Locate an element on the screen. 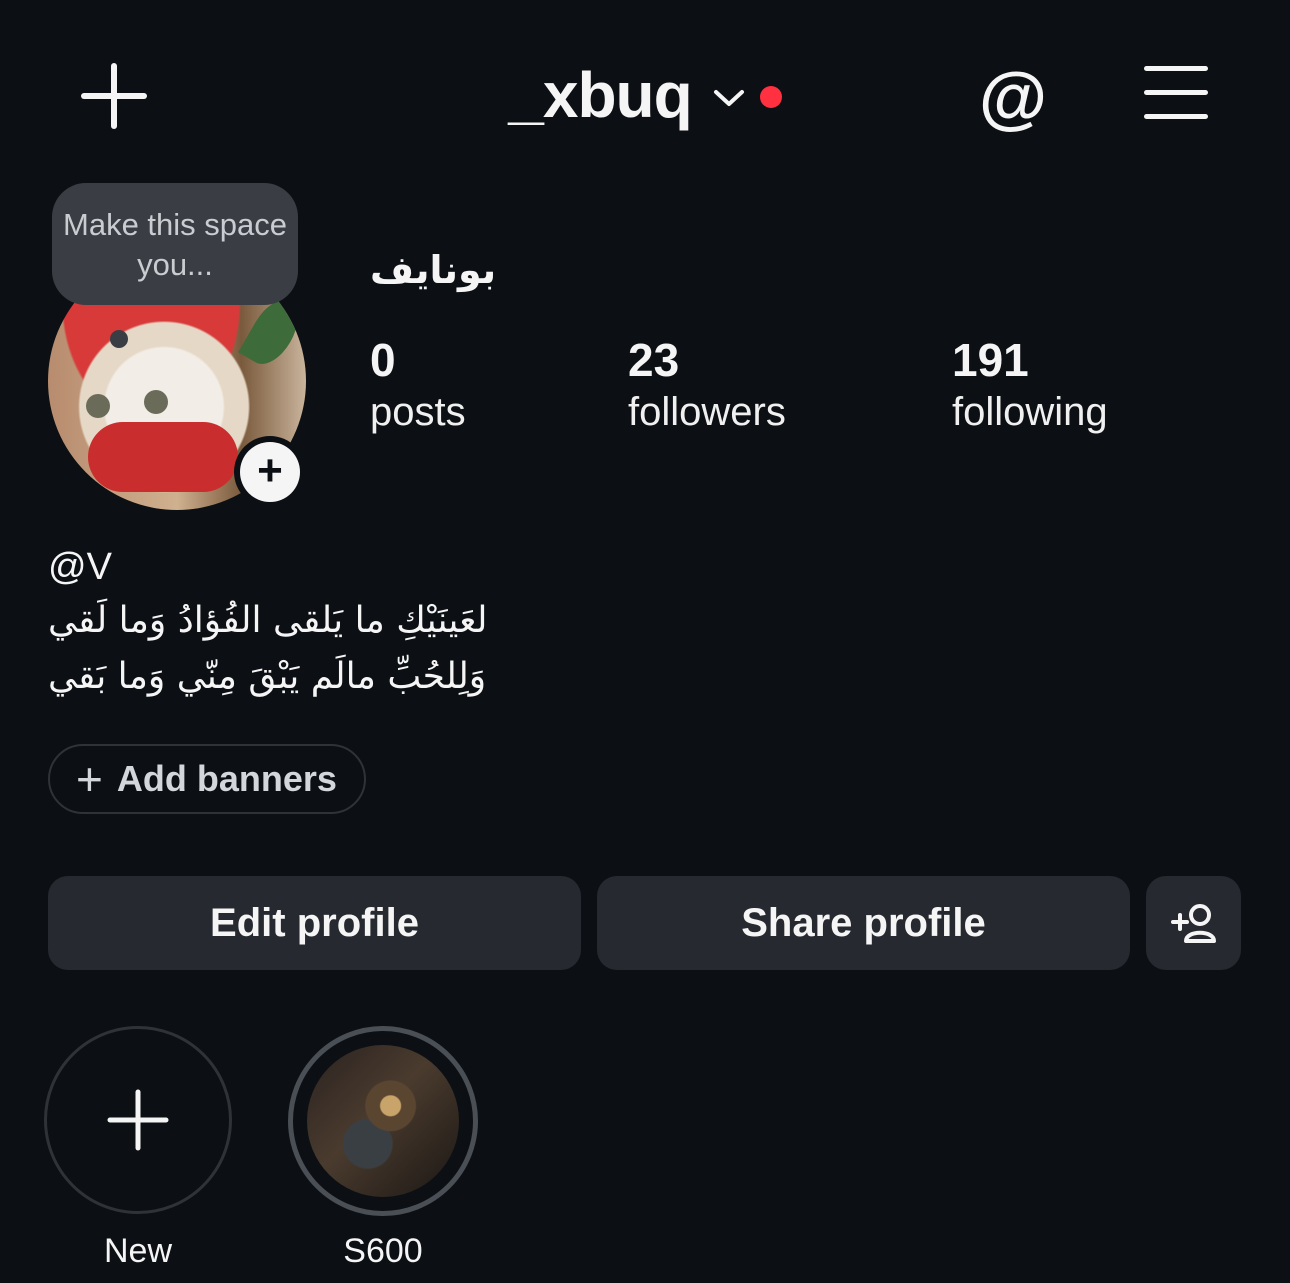 This screenshot has height=1283, width=1290. highlight-new is located at coordinates (138, 1120).